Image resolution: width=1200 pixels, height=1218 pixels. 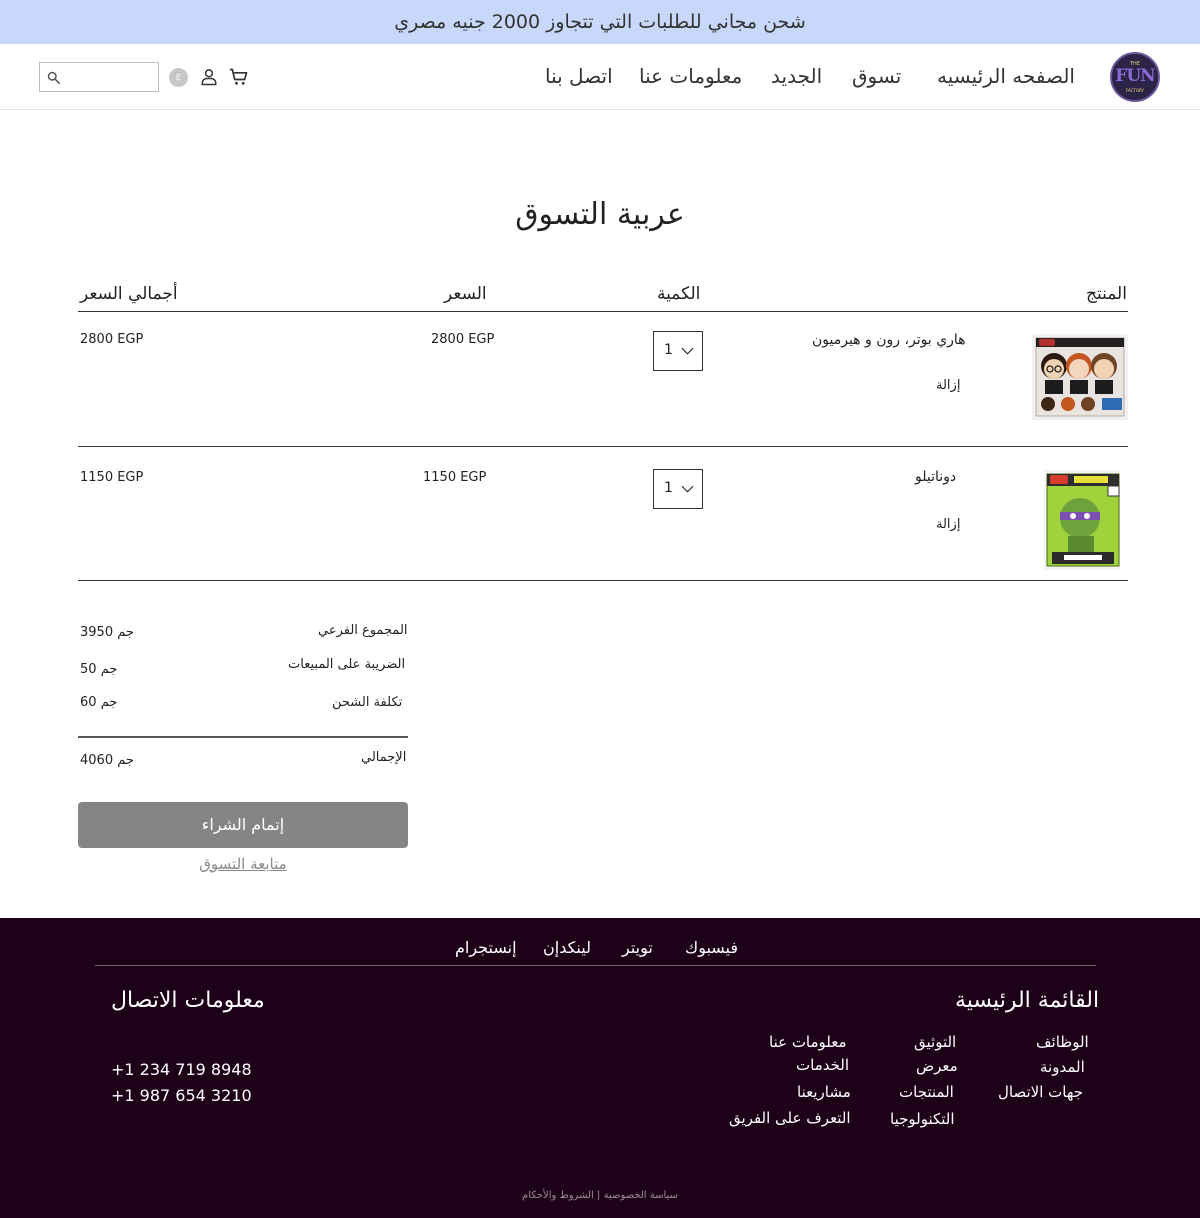 What do you see at coordinates (384, 757) in the screenshot?
I see `total-label: الإجمالي` at bounding box center [384, 757].